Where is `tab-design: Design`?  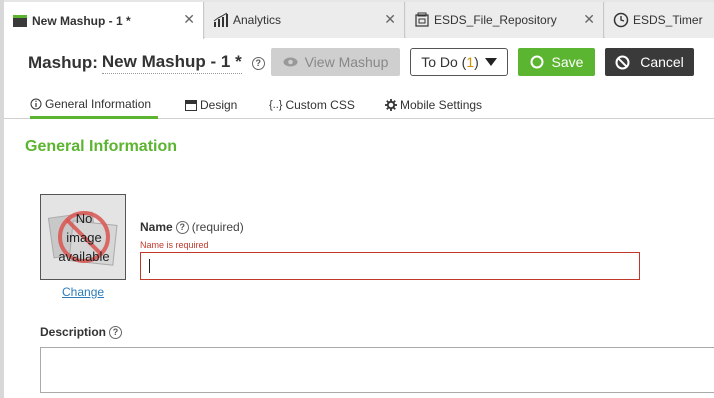
tab-design: Design is located at coordinates (211, 105).